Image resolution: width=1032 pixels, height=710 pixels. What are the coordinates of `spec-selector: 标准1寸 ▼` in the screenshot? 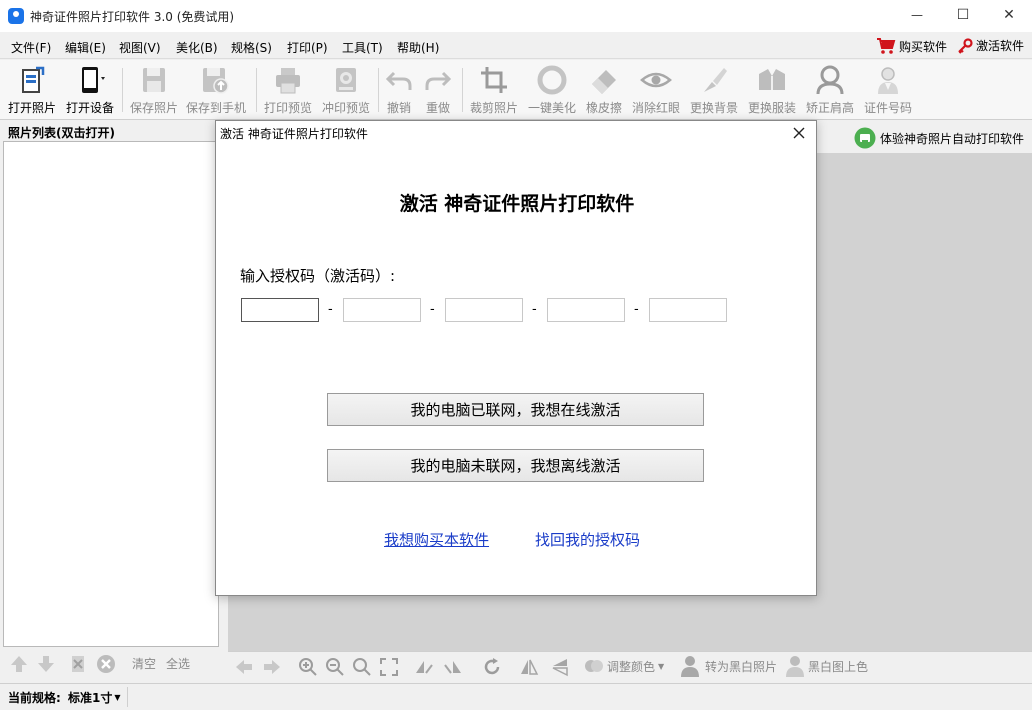 It's located at (94, 697).